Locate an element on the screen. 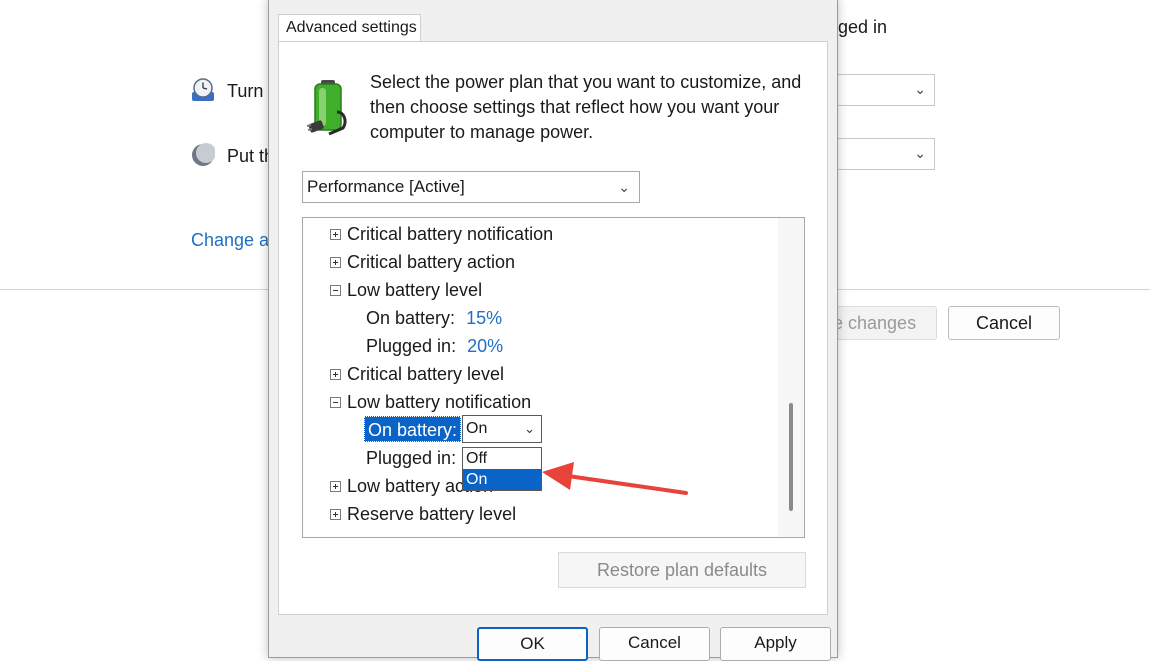  notification-on-battery-combo: On ⌄ is located at coordinates (502, 429).